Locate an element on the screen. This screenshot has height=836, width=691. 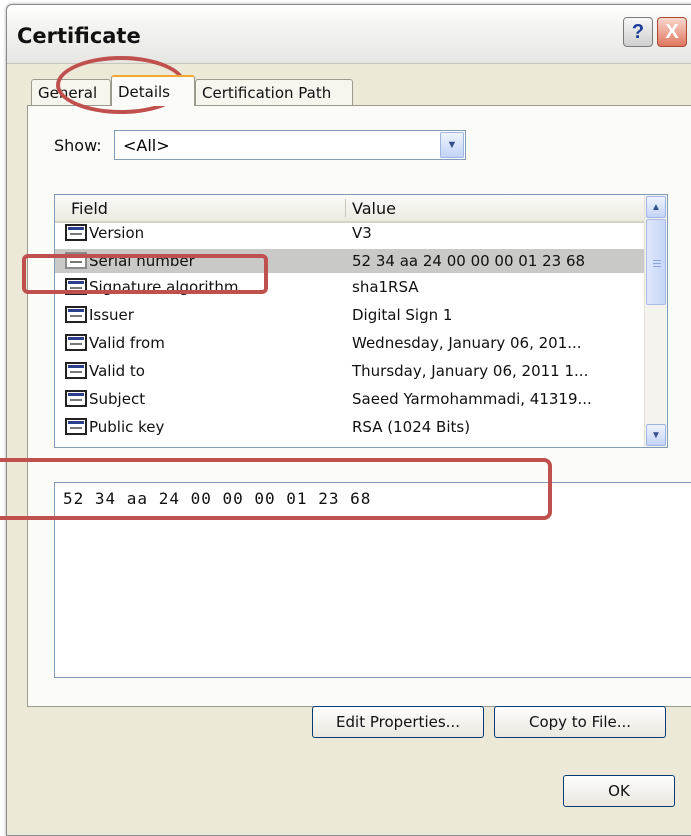
window-title: Certificate is located at coordinates (79, 36).